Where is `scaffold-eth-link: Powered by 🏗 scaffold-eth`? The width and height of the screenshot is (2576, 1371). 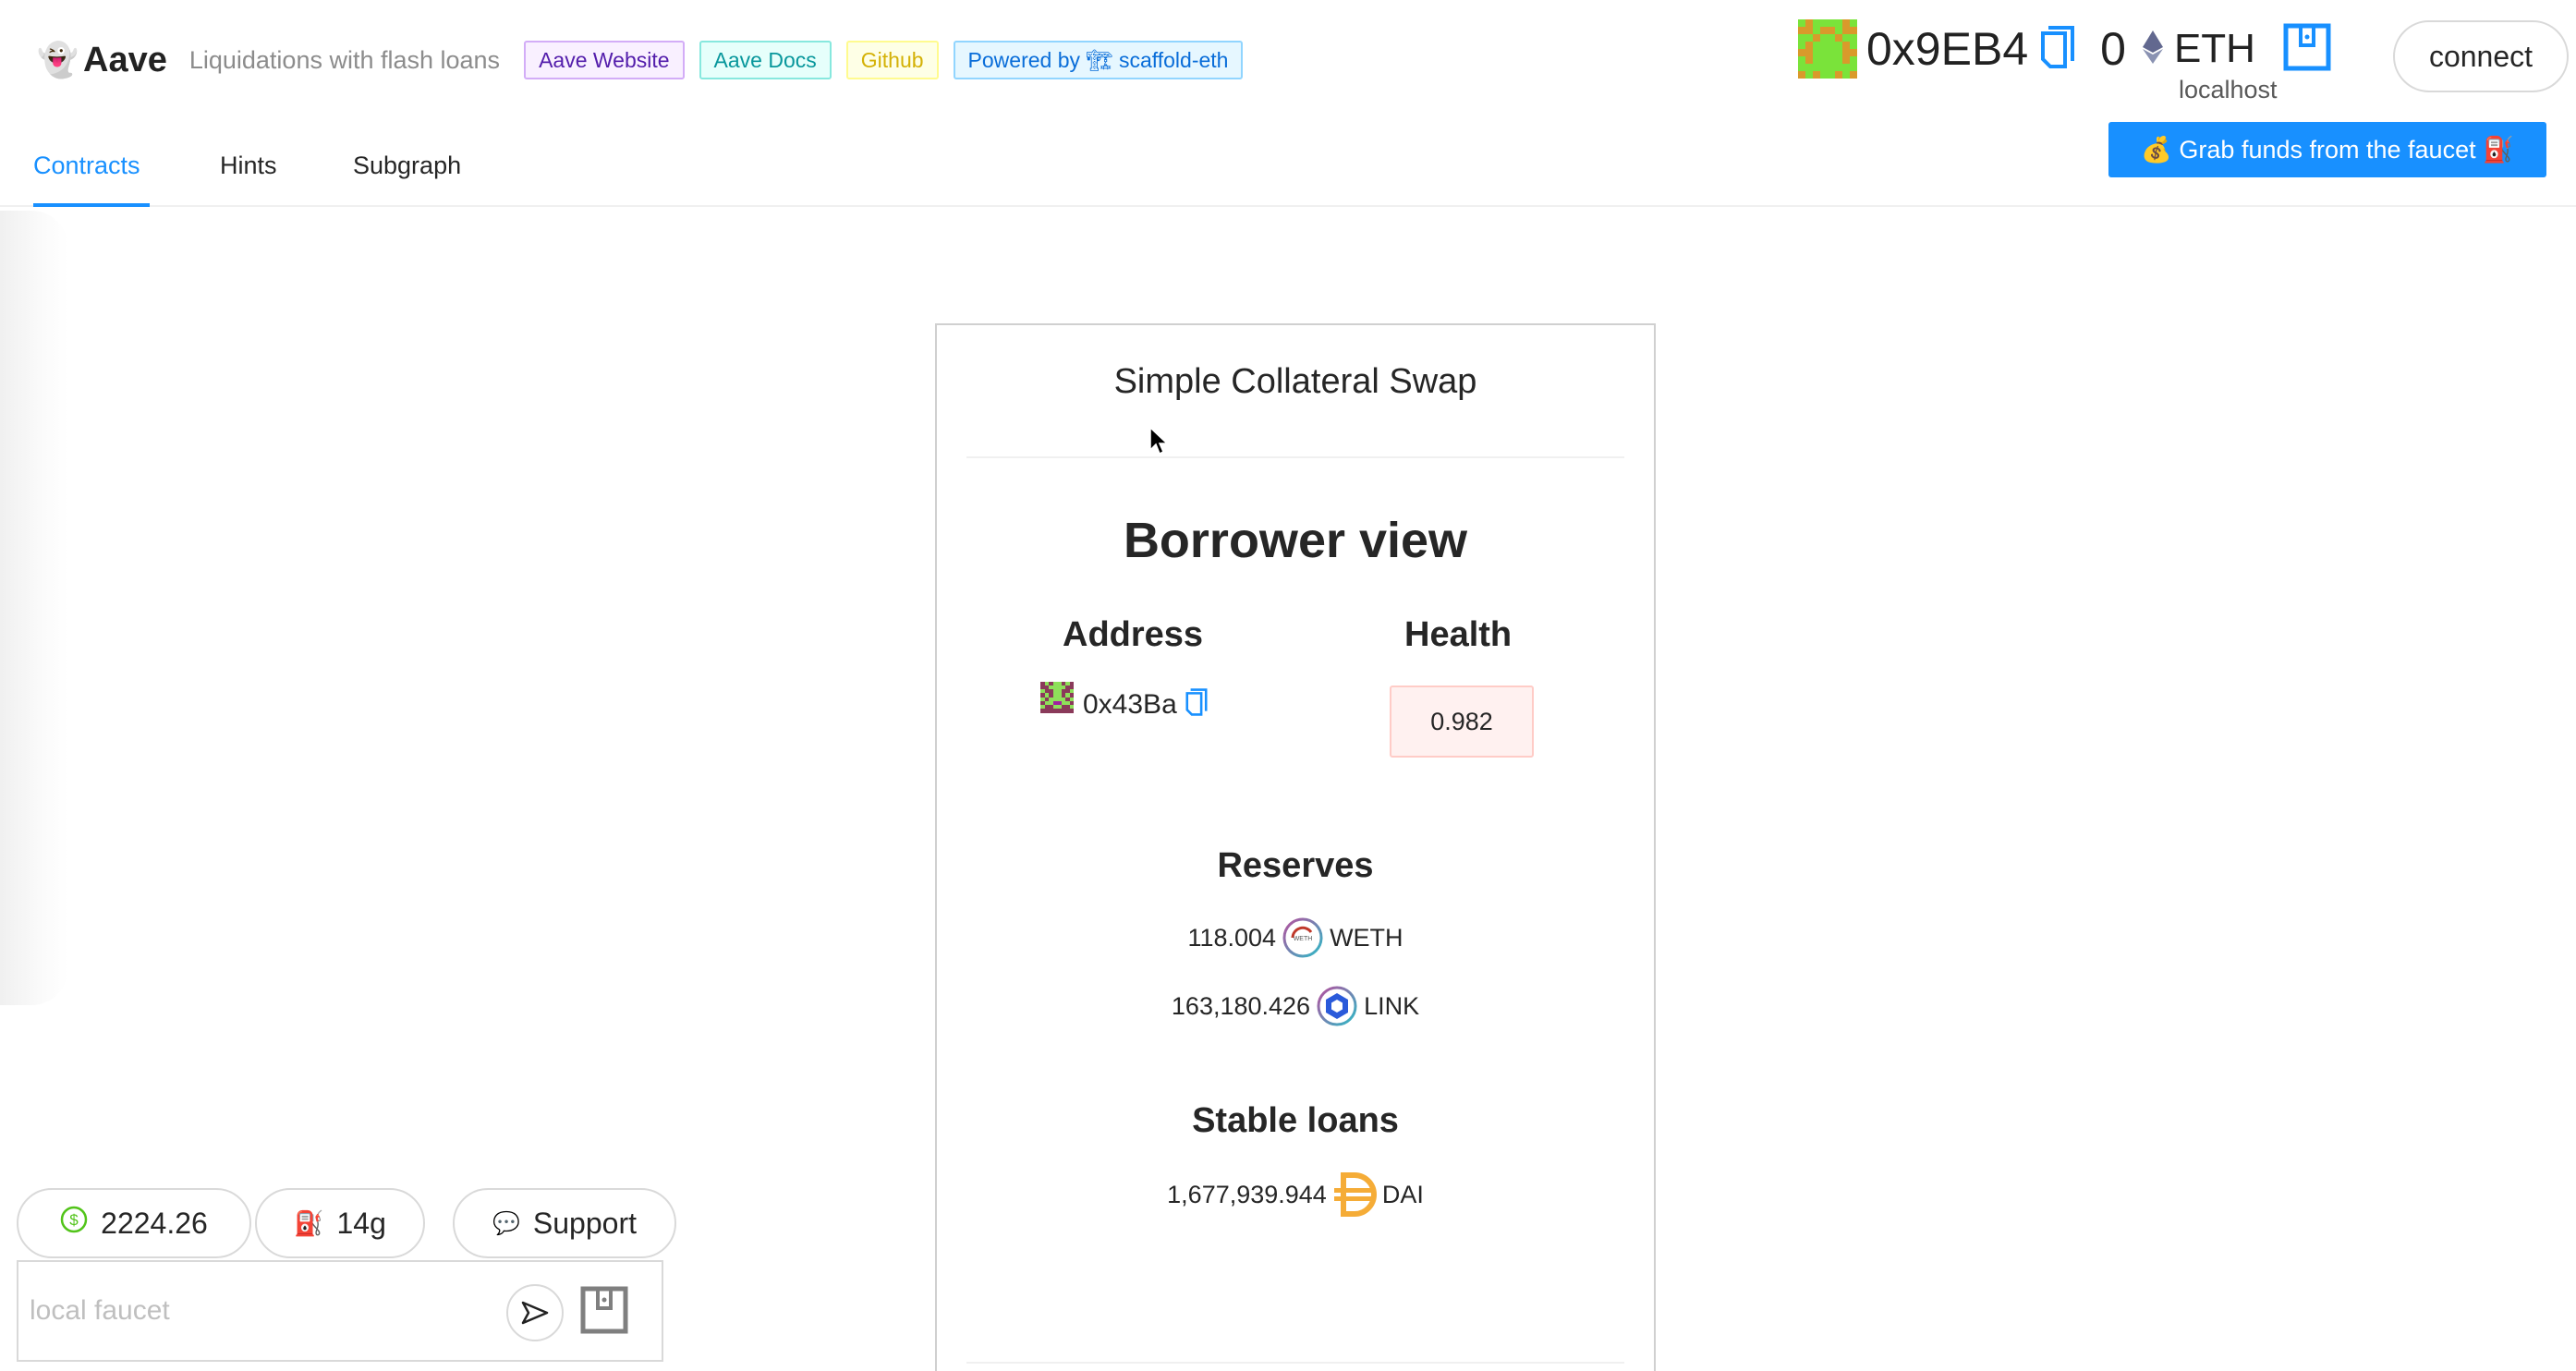 scaffold-eth-link: Powered by 🏗 scaffold-eth is located at coordinates (1098, 60).